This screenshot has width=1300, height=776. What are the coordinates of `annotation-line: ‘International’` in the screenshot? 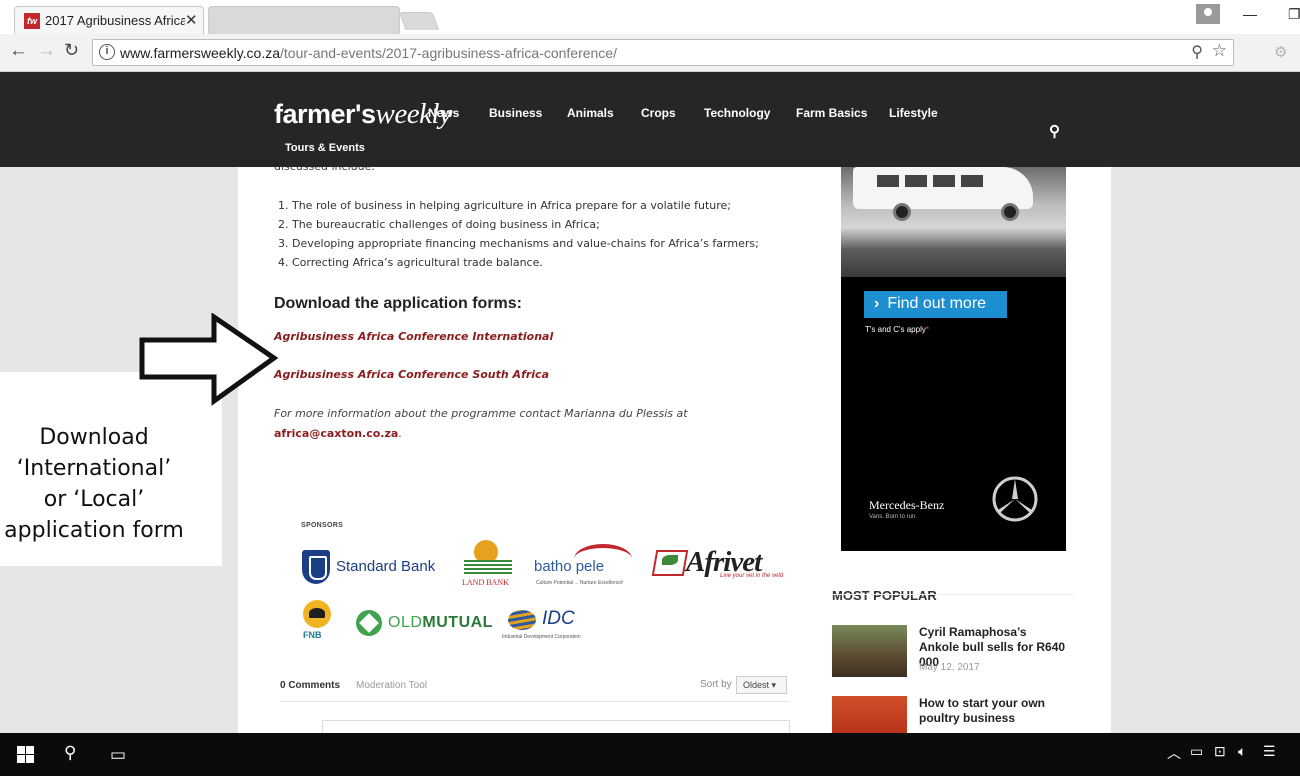 It's located at (94, 468).